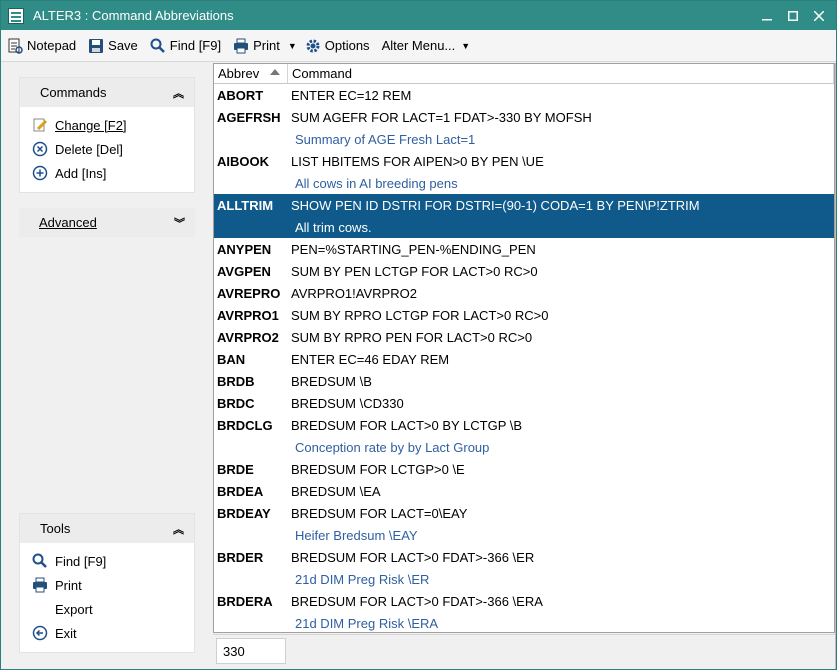 The height and width of the screenshot is (670, 837). Describe the element at coordinates (89, 149) in the screenshot. I see `delete-label: Delete [Del]` at that location.